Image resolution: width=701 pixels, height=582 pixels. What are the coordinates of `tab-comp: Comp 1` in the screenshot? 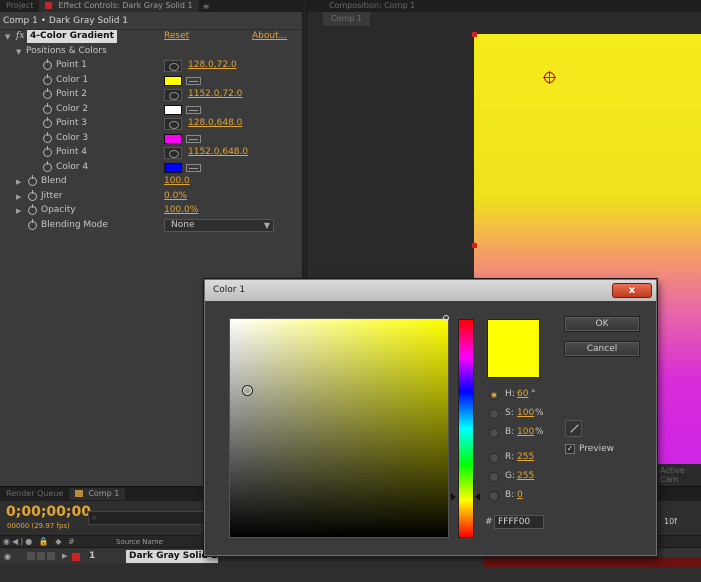 It's located at (97, 494).